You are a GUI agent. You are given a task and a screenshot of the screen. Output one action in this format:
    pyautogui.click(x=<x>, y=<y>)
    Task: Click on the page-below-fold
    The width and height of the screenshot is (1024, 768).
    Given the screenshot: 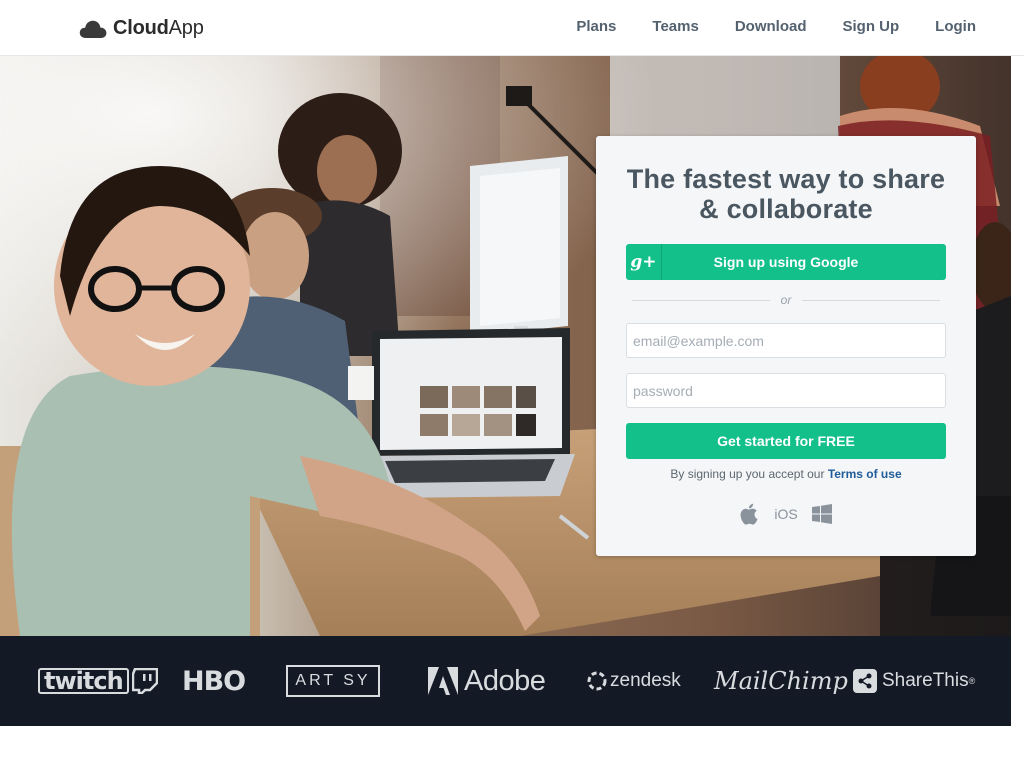 What is the action you would take?
    pyautogui.click(x=512, y=747)
    